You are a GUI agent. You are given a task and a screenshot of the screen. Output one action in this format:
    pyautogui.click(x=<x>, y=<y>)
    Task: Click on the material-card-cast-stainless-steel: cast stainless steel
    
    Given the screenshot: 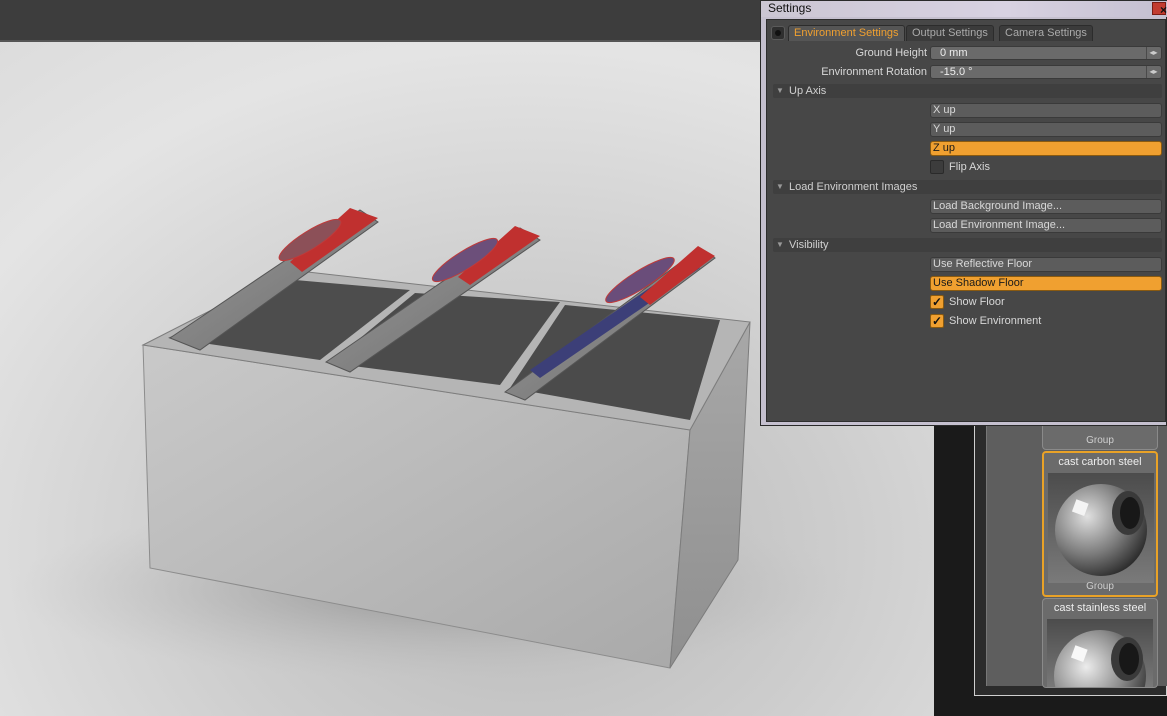 What is the action you would take?
    pyautogui.click(x=1100, y=643)
    